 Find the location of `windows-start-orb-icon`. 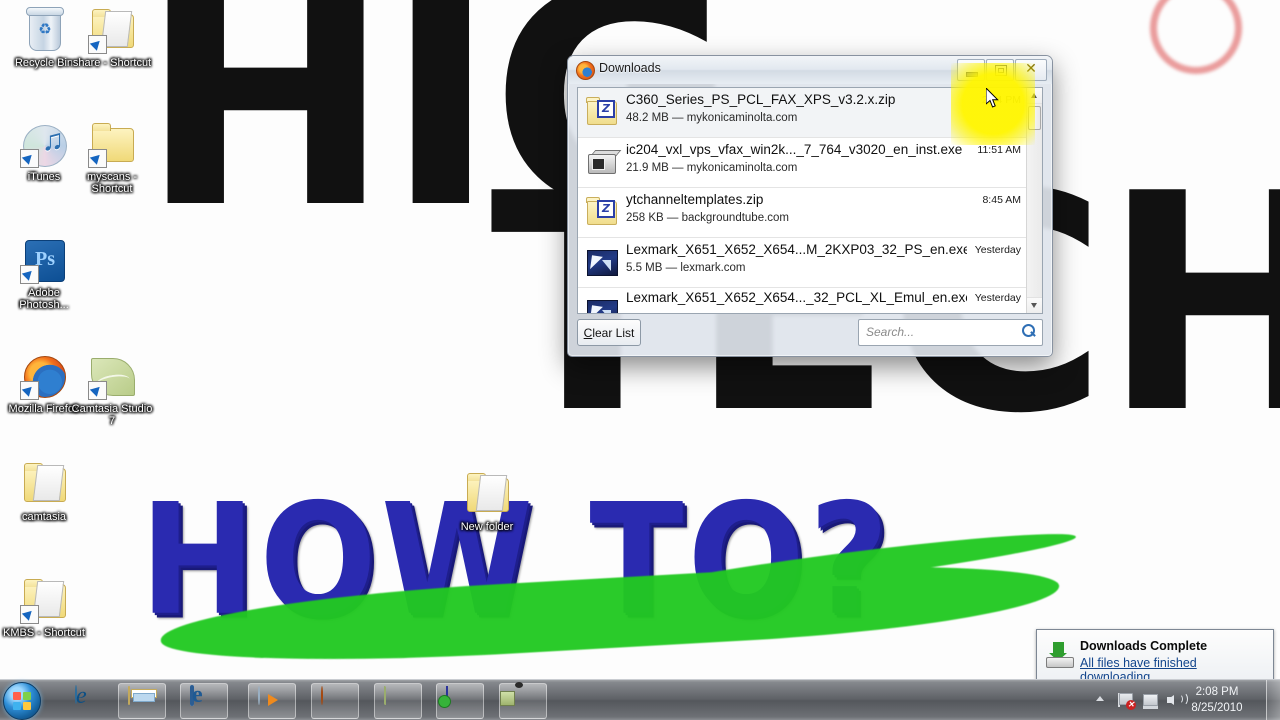

windows-start-orb-icon is located at coordinates (22, 701).